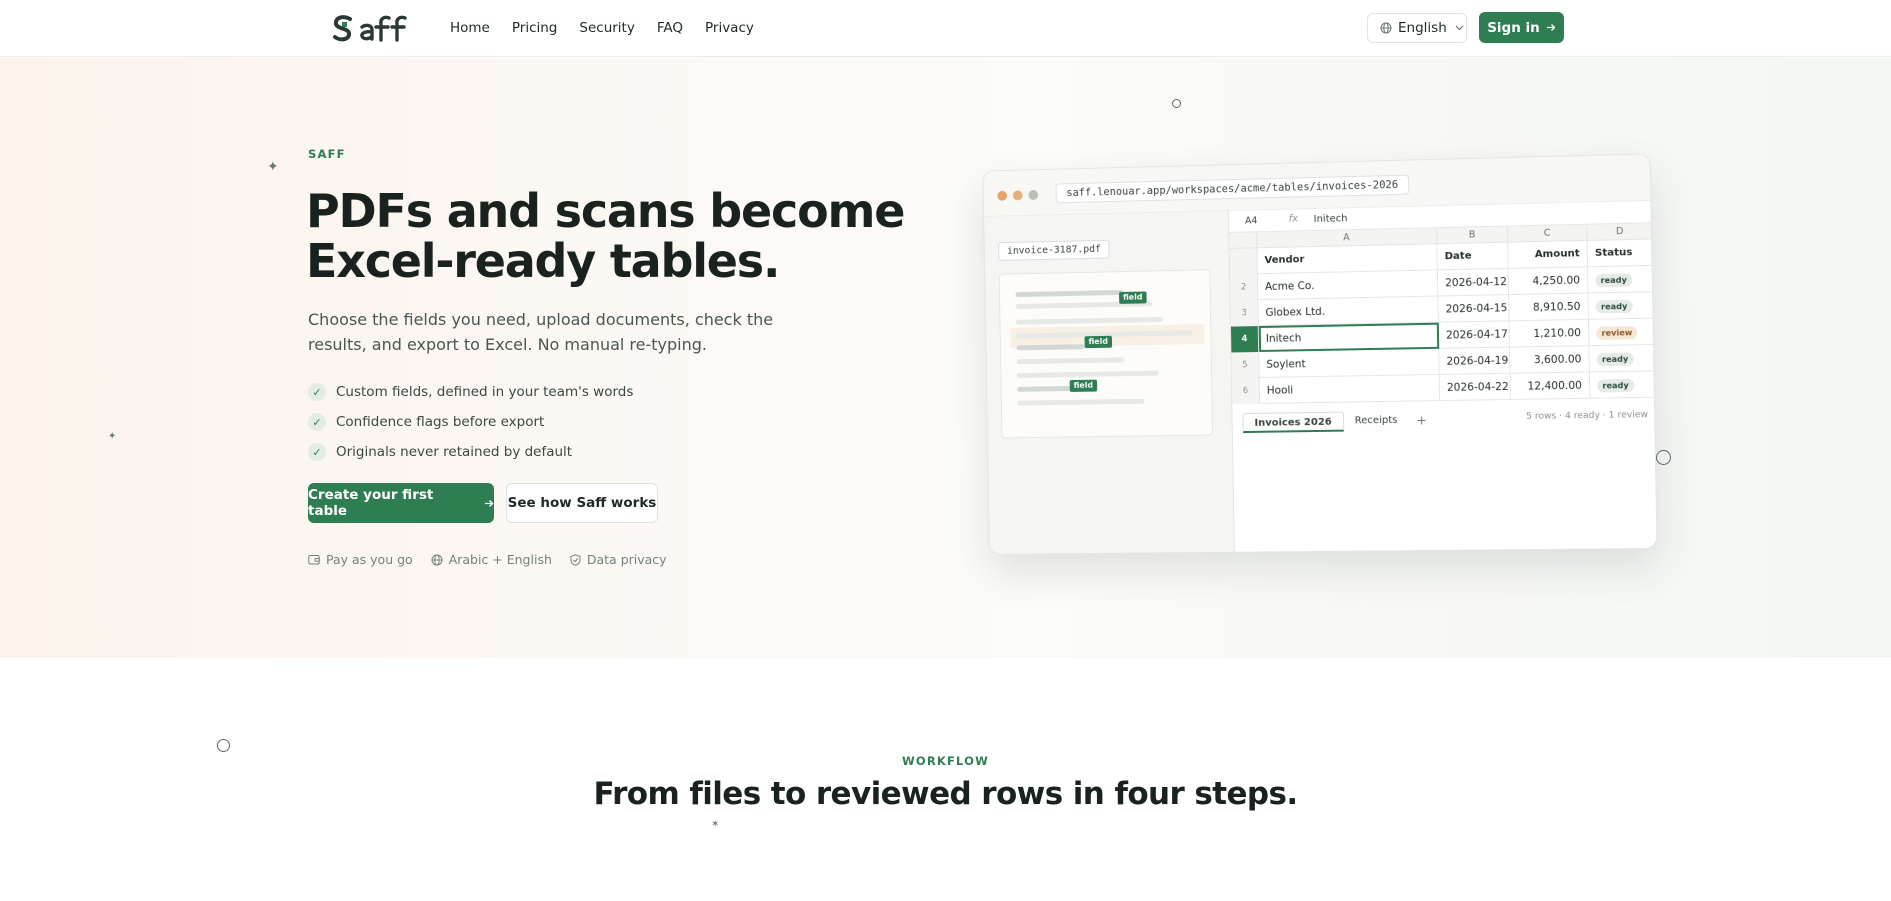 The height and width of the screenshot is (901, 1891). Describe the element at coordinates (1349, 337) in the screenshot. I see `cell-vendor-selected: Initech` at that location.